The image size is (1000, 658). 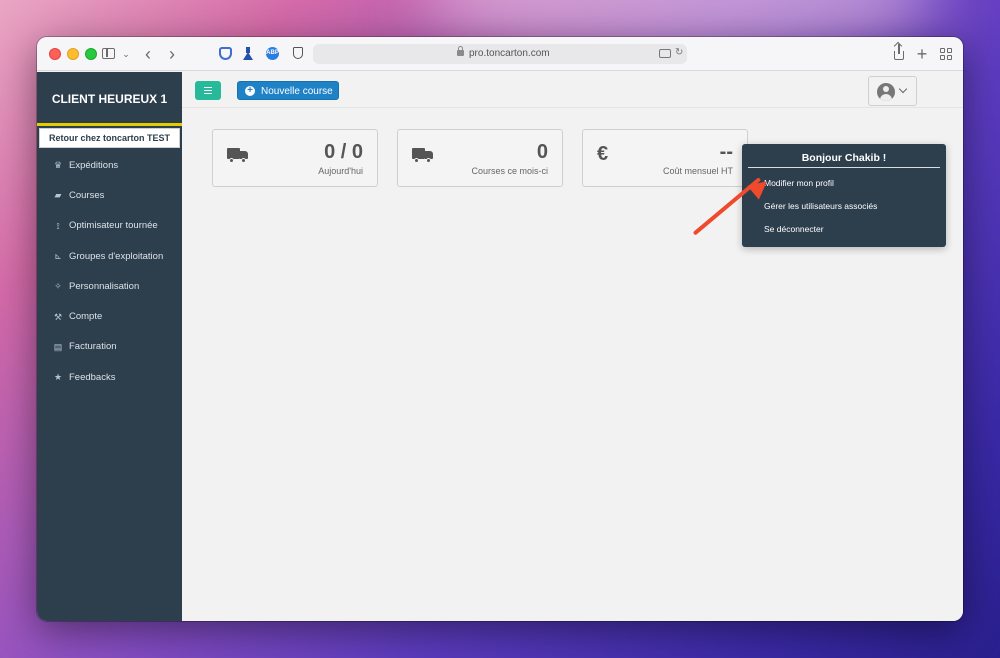 I want to click on stat-label: Aujourd'hui, so click(x=340, y=171).